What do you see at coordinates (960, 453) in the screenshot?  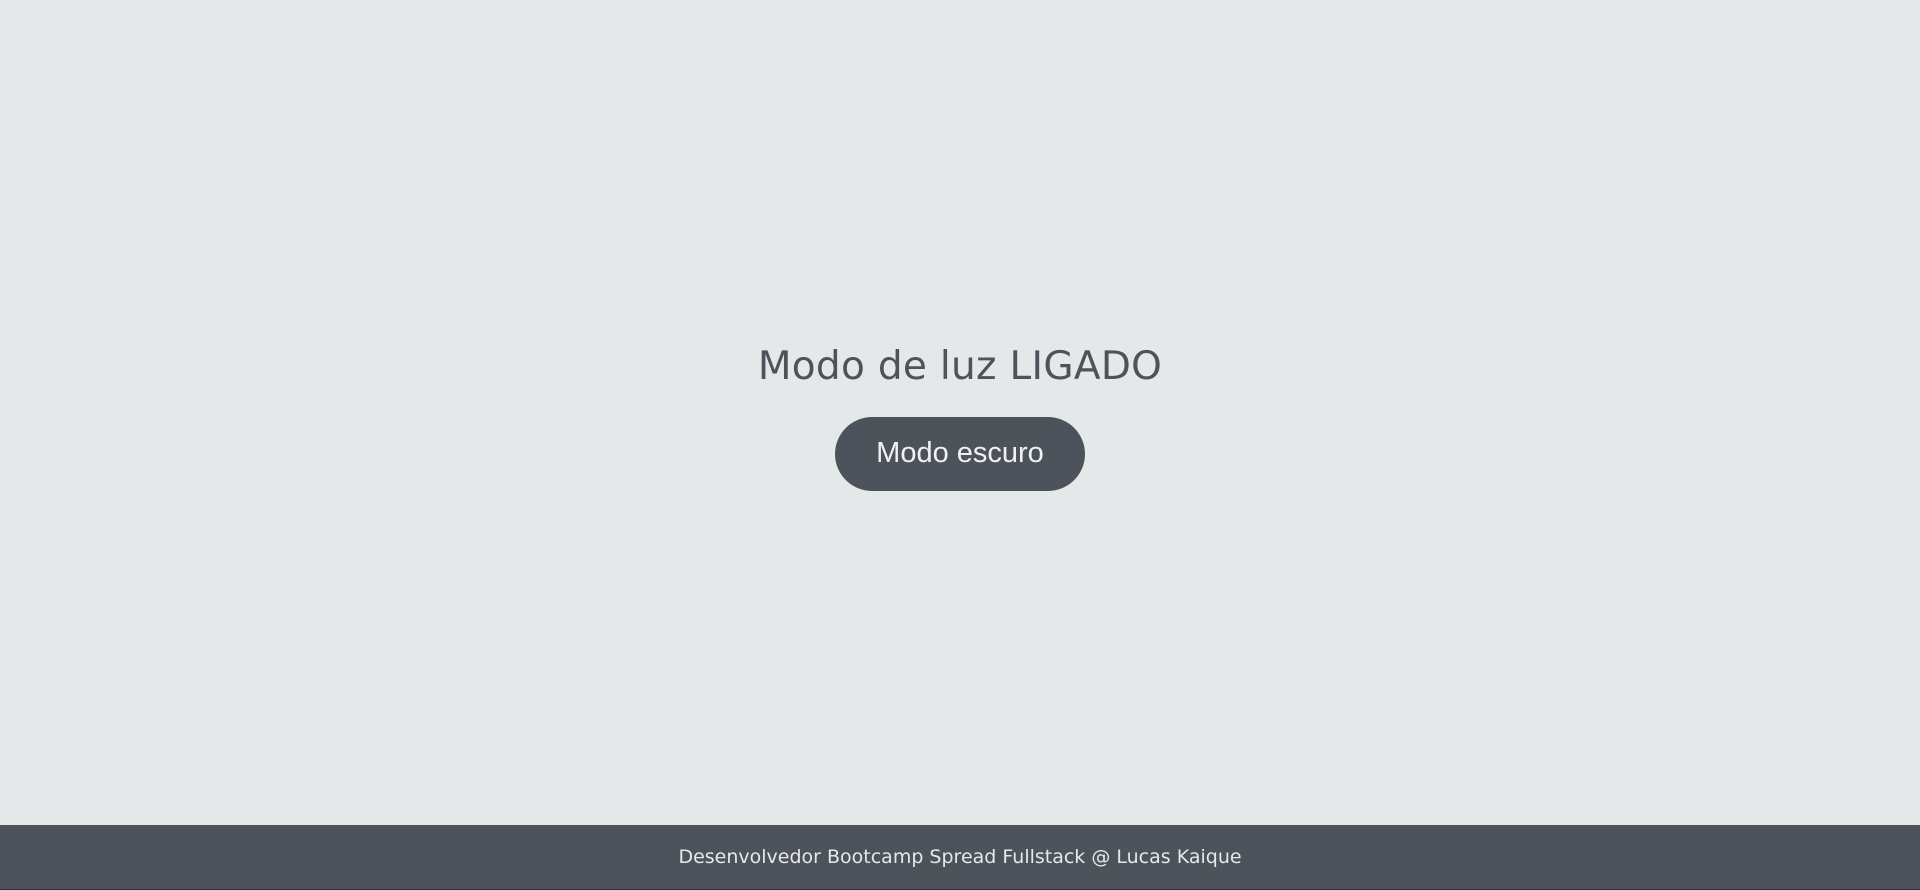 I see `dark-mode-toggle-button: Modo escuro` at bounding box center [960, 453].